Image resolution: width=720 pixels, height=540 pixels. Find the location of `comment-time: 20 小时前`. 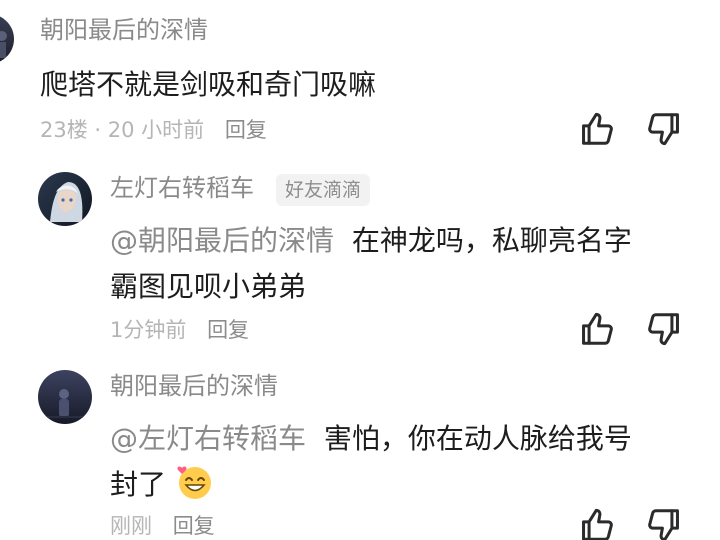

comment-time: 20 小时前 is located at coordinates (156, 130).